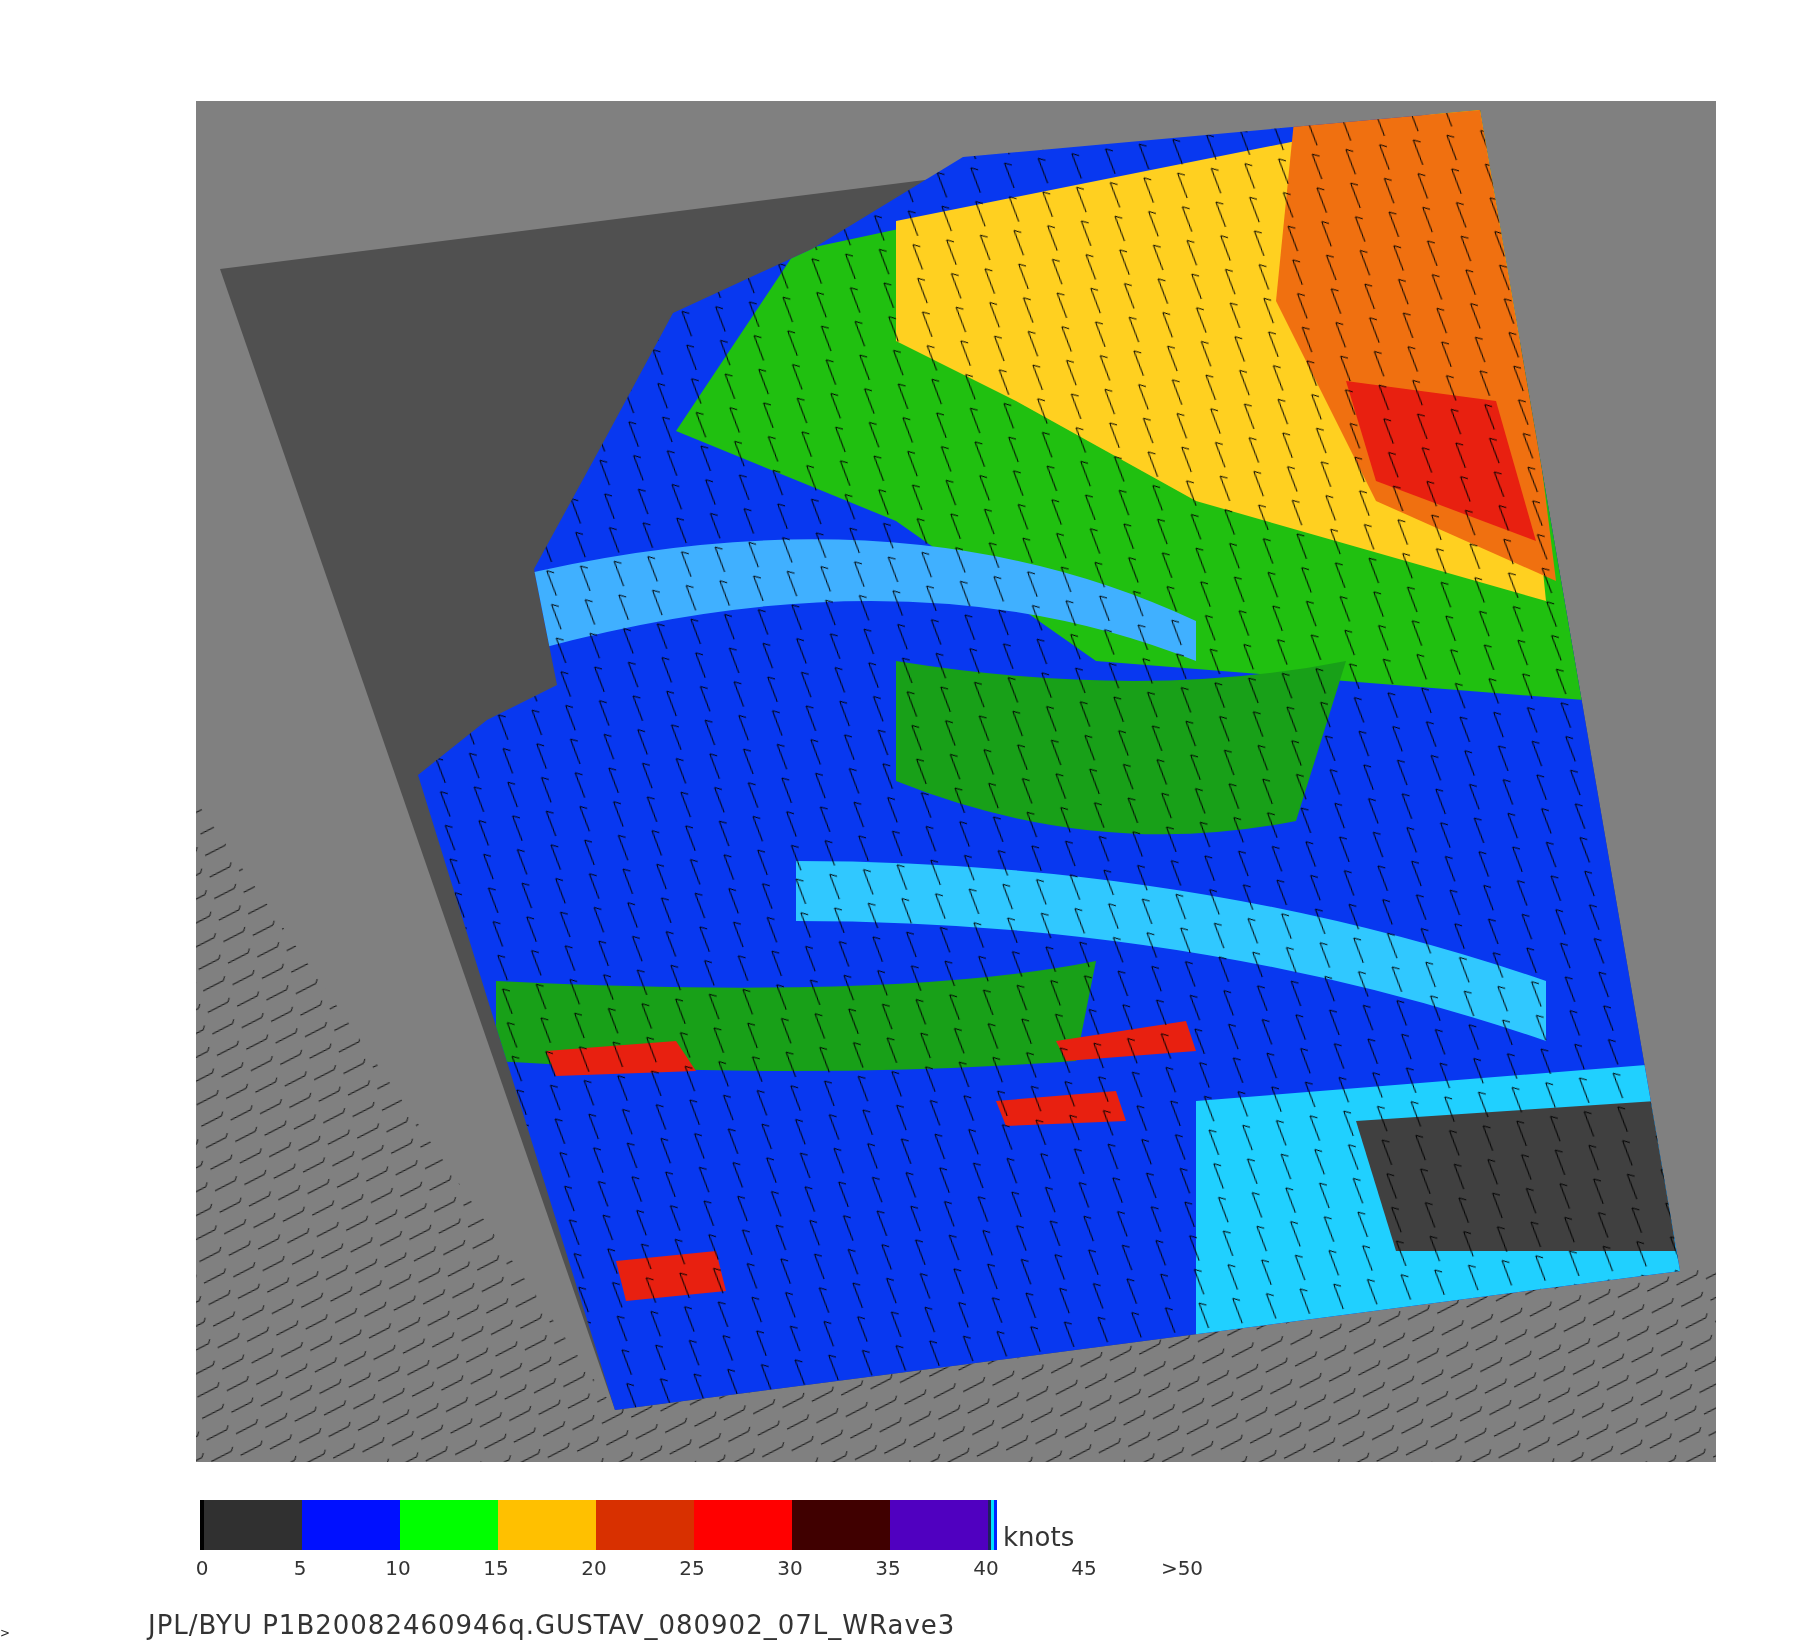 This screenshot has width=1820, height=1640. I want to click on tick-label: 40, so click(986, 1568).